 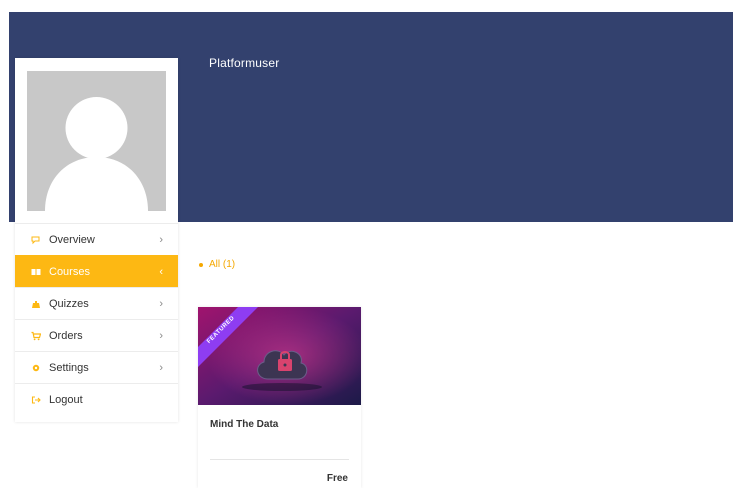 What do you see at coordinates (96, 367) in the screenshot?
I see `menu-item-settings: Settings ›` at bounding box center [96, 367].